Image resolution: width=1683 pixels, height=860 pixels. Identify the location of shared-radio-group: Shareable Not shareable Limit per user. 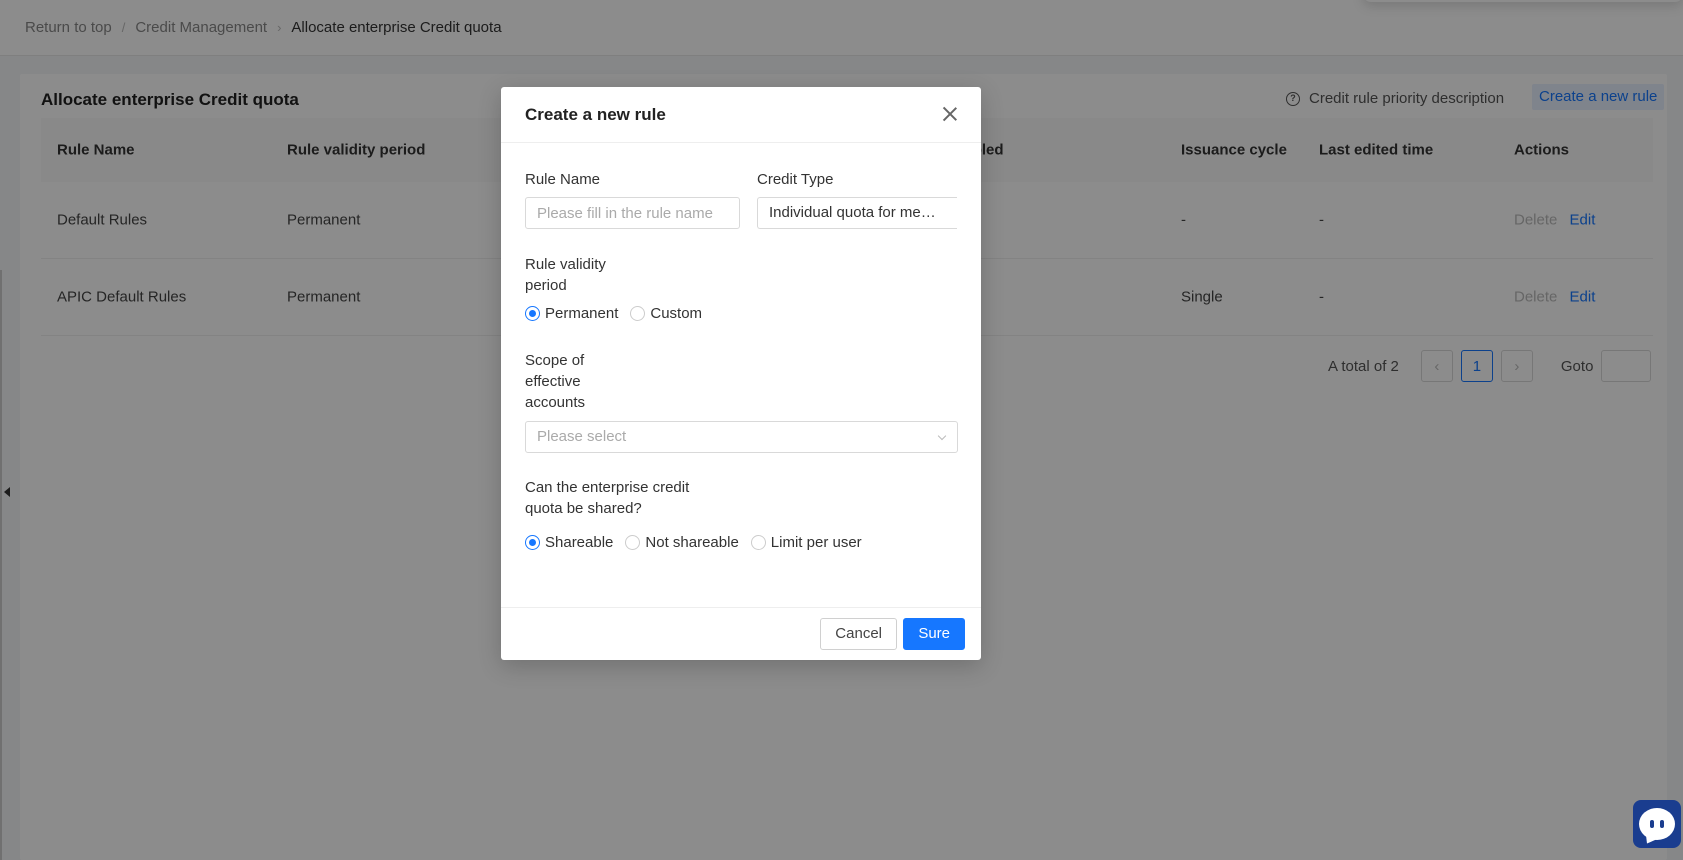
(699, 542).